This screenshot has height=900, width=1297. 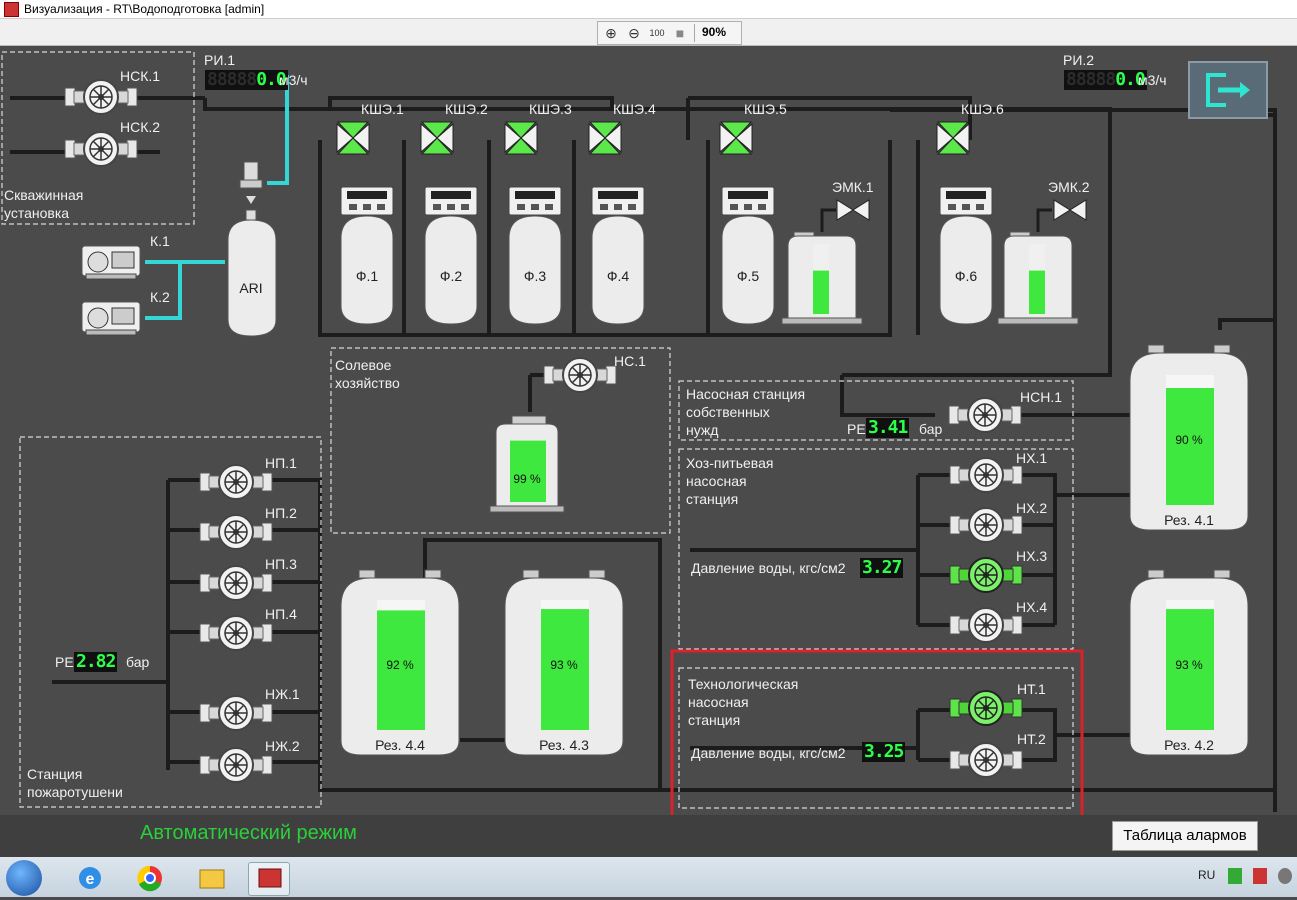 I want to click on fire-title-1: Станция, so click(x=54, y=774).